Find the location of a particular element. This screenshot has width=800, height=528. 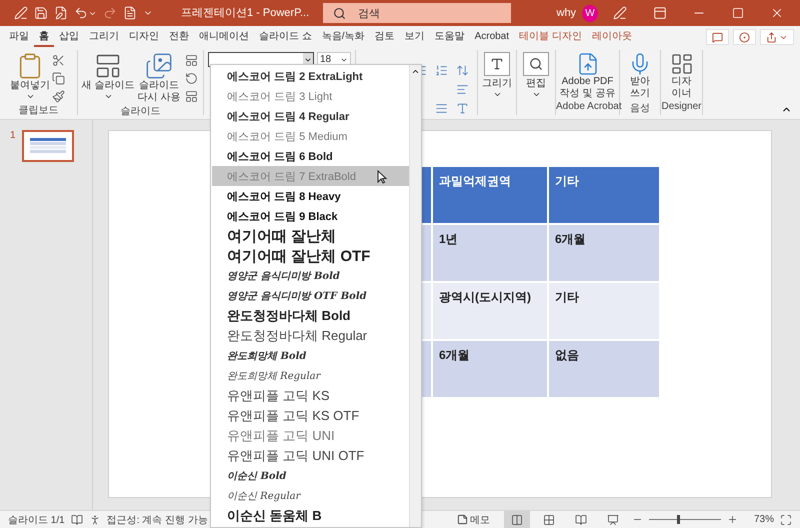

font-option: 에스코어 드림 2 ExtraLight is located at coordinates (310, 76).